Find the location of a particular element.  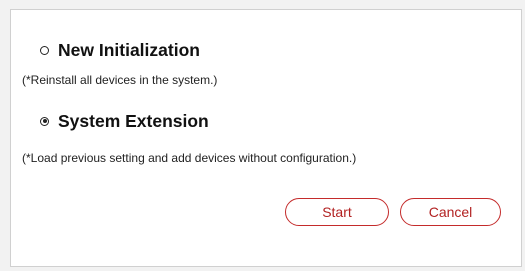

system-extension-option: System Extension is located at coordinates (124, 121).